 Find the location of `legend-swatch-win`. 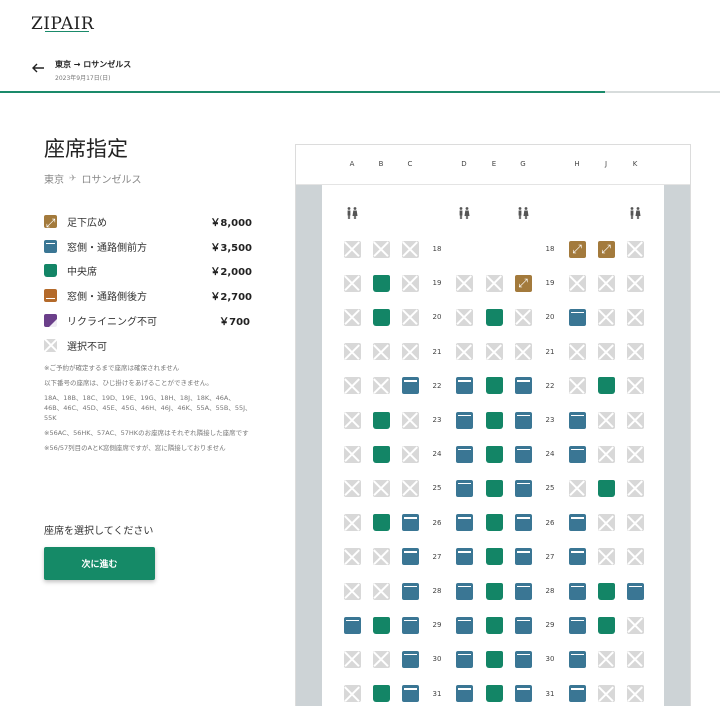

legend-swatch-win is located at coordinates (50, 246).